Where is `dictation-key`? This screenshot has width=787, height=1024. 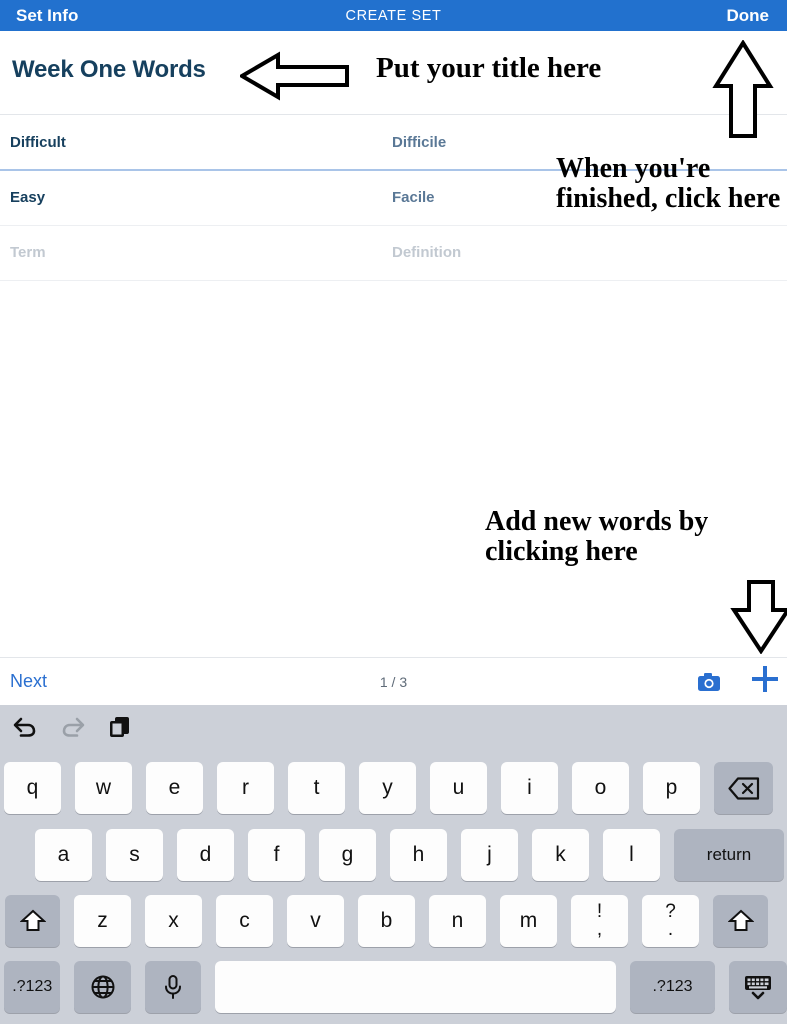
dictation-key is located at coordinates (173, 987).